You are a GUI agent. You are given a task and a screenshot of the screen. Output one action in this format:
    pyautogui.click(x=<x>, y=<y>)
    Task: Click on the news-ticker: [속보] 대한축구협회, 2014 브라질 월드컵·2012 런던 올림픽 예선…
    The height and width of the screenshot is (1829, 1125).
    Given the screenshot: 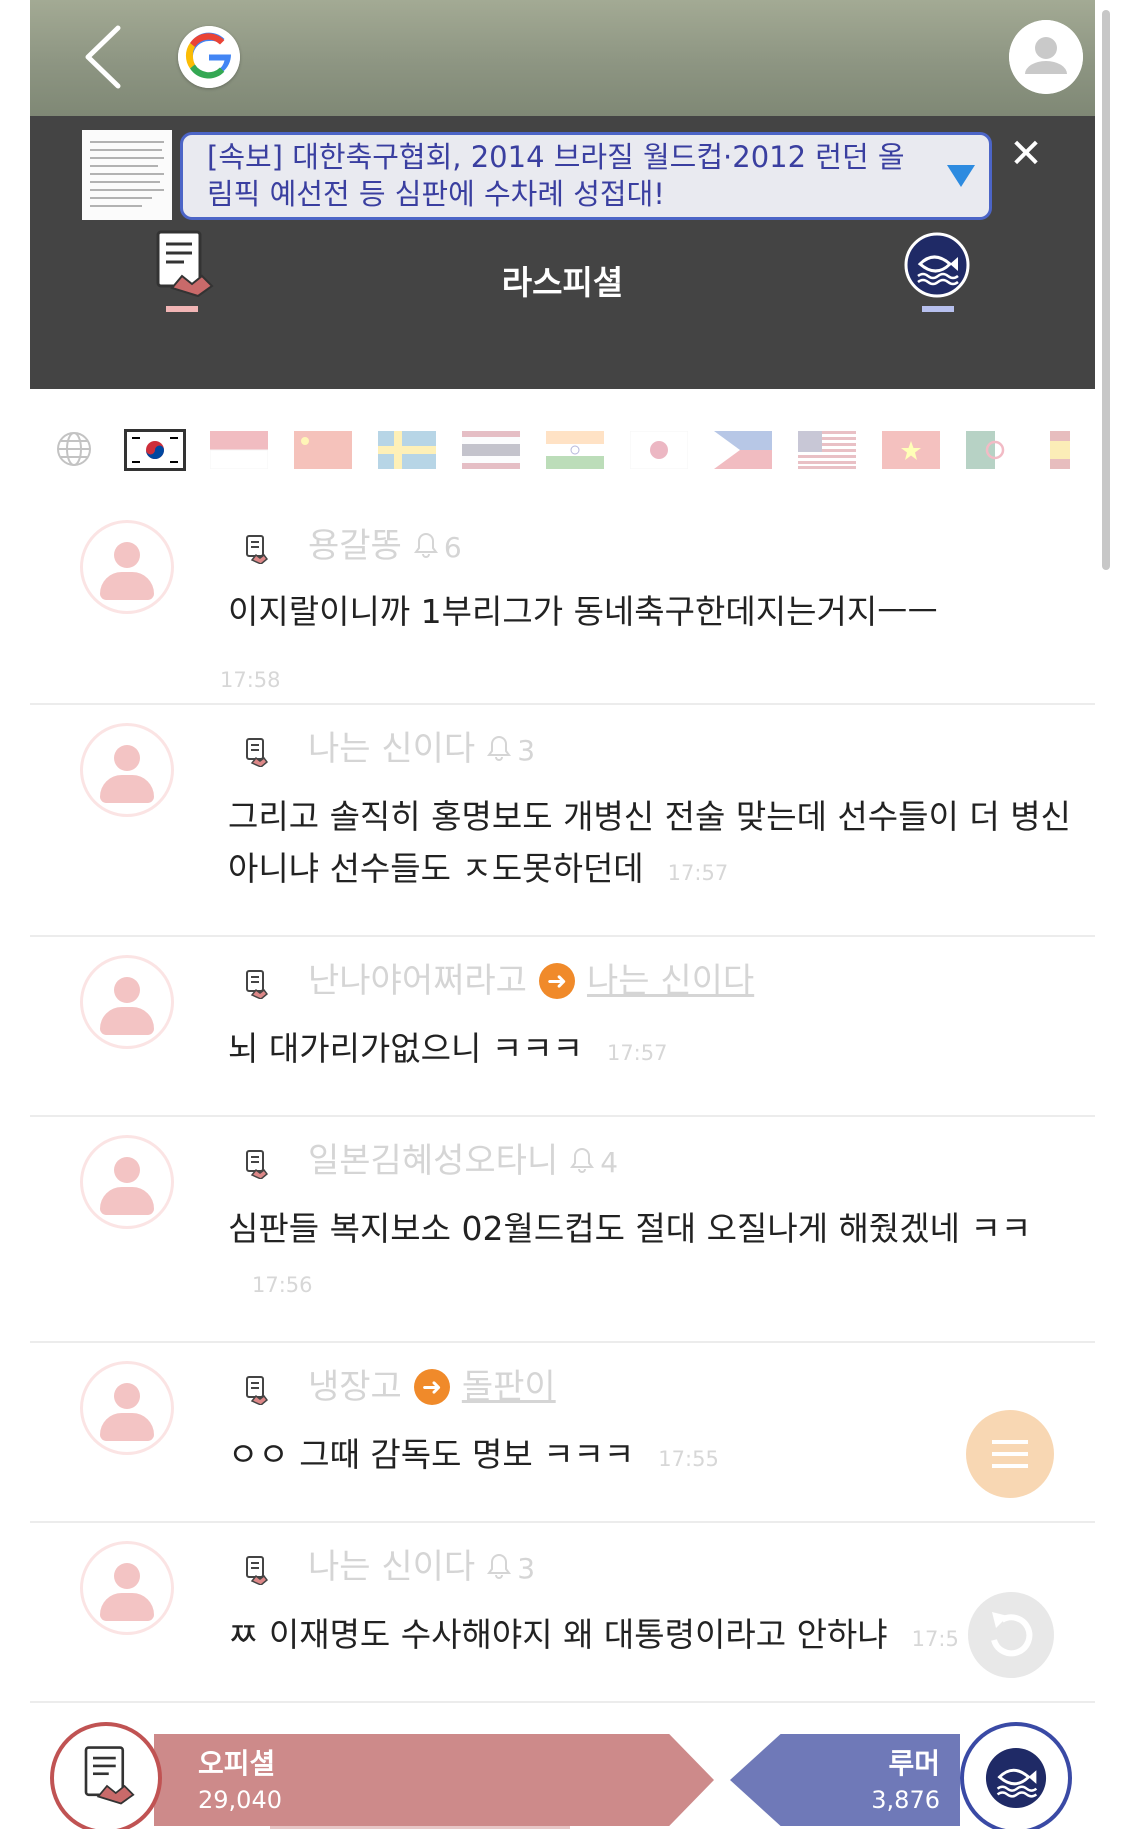 What is the action you would take?
    pyautogui.click(x=586, y=176)
    